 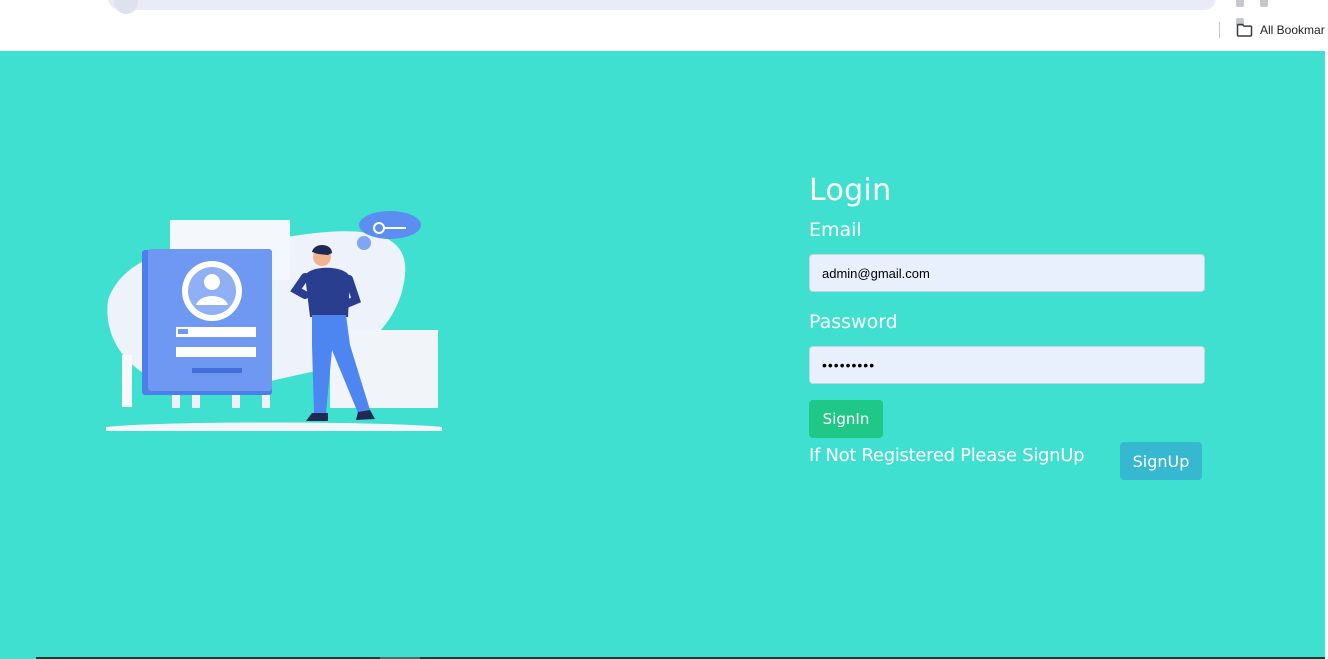 I want to click on password-line, so click(x=216, y=352).